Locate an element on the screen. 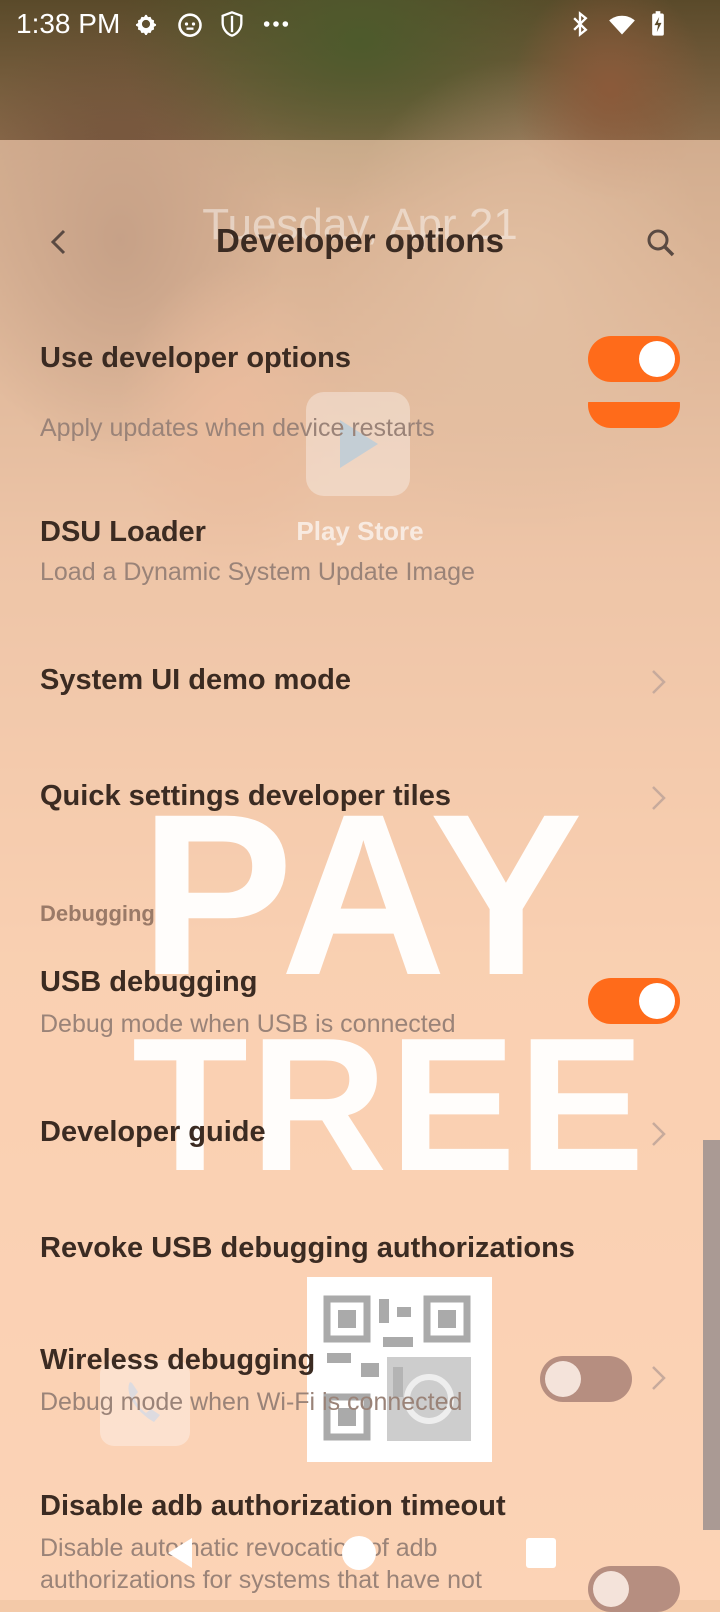 The width and height of the screenshot is (720, 1612). adb-timeout-subtitle-line2: authorizations for systems that have not is located at coordinates (261, 1580).